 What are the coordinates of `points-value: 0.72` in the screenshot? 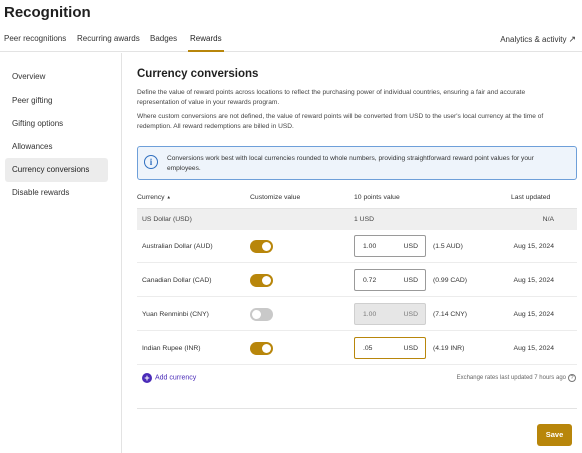 It's located at (370, 280).